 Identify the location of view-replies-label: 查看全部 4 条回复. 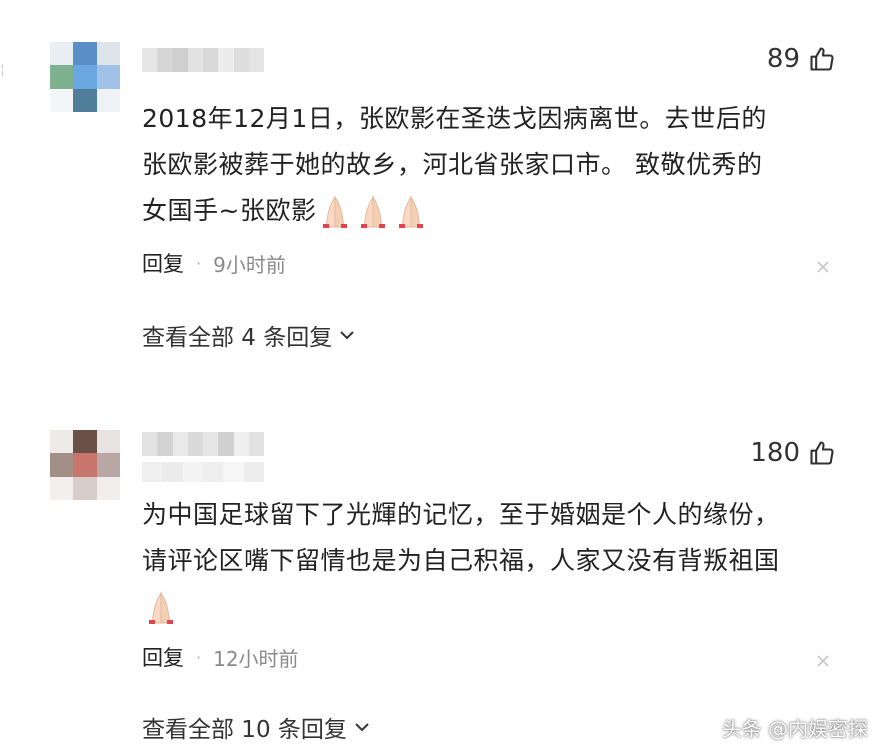
(237, 338).